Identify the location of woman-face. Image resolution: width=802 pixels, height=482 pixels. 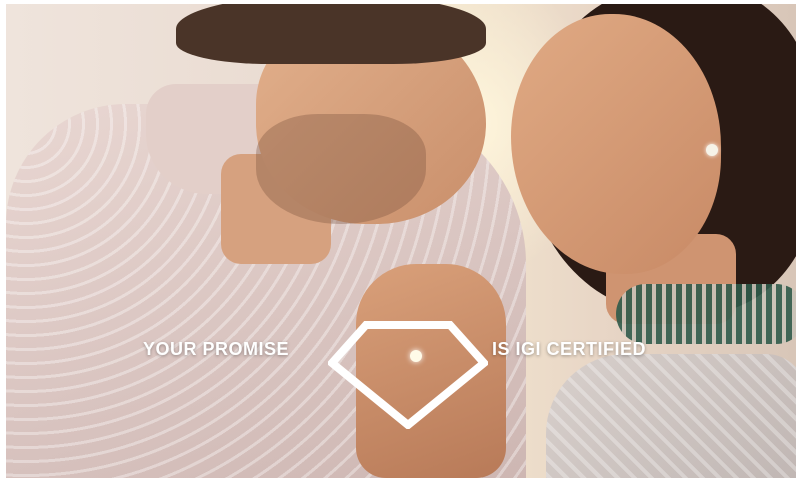
(616, 144).